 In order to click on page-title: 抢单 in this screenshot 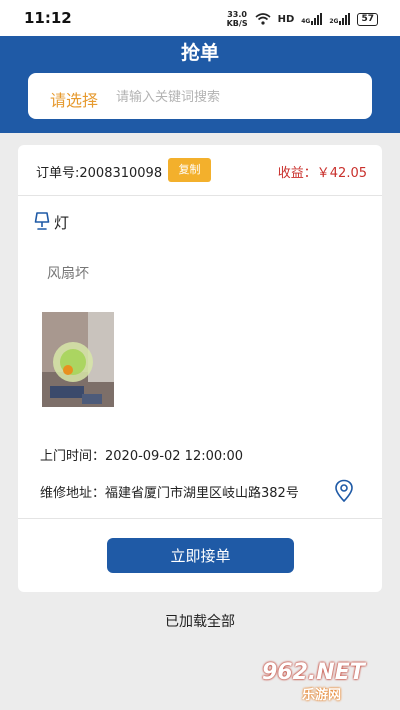, I will do `click(199, 53)`.